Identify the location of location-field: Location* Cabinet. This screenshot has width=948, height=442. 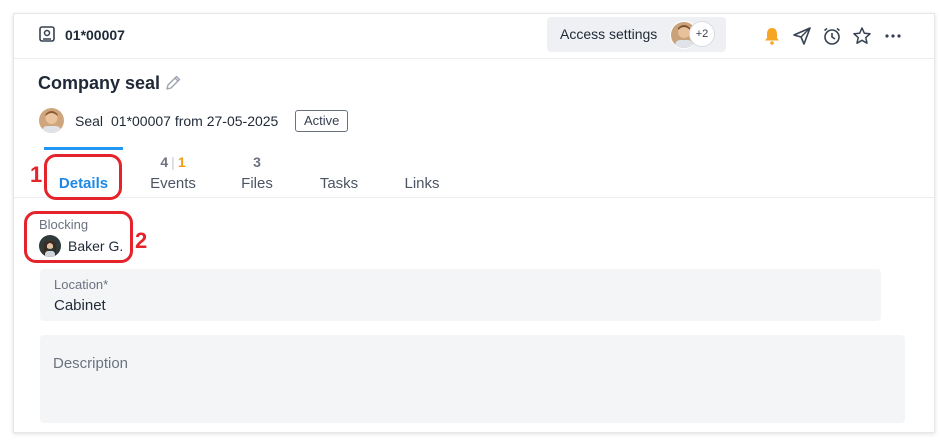
(460, 295).